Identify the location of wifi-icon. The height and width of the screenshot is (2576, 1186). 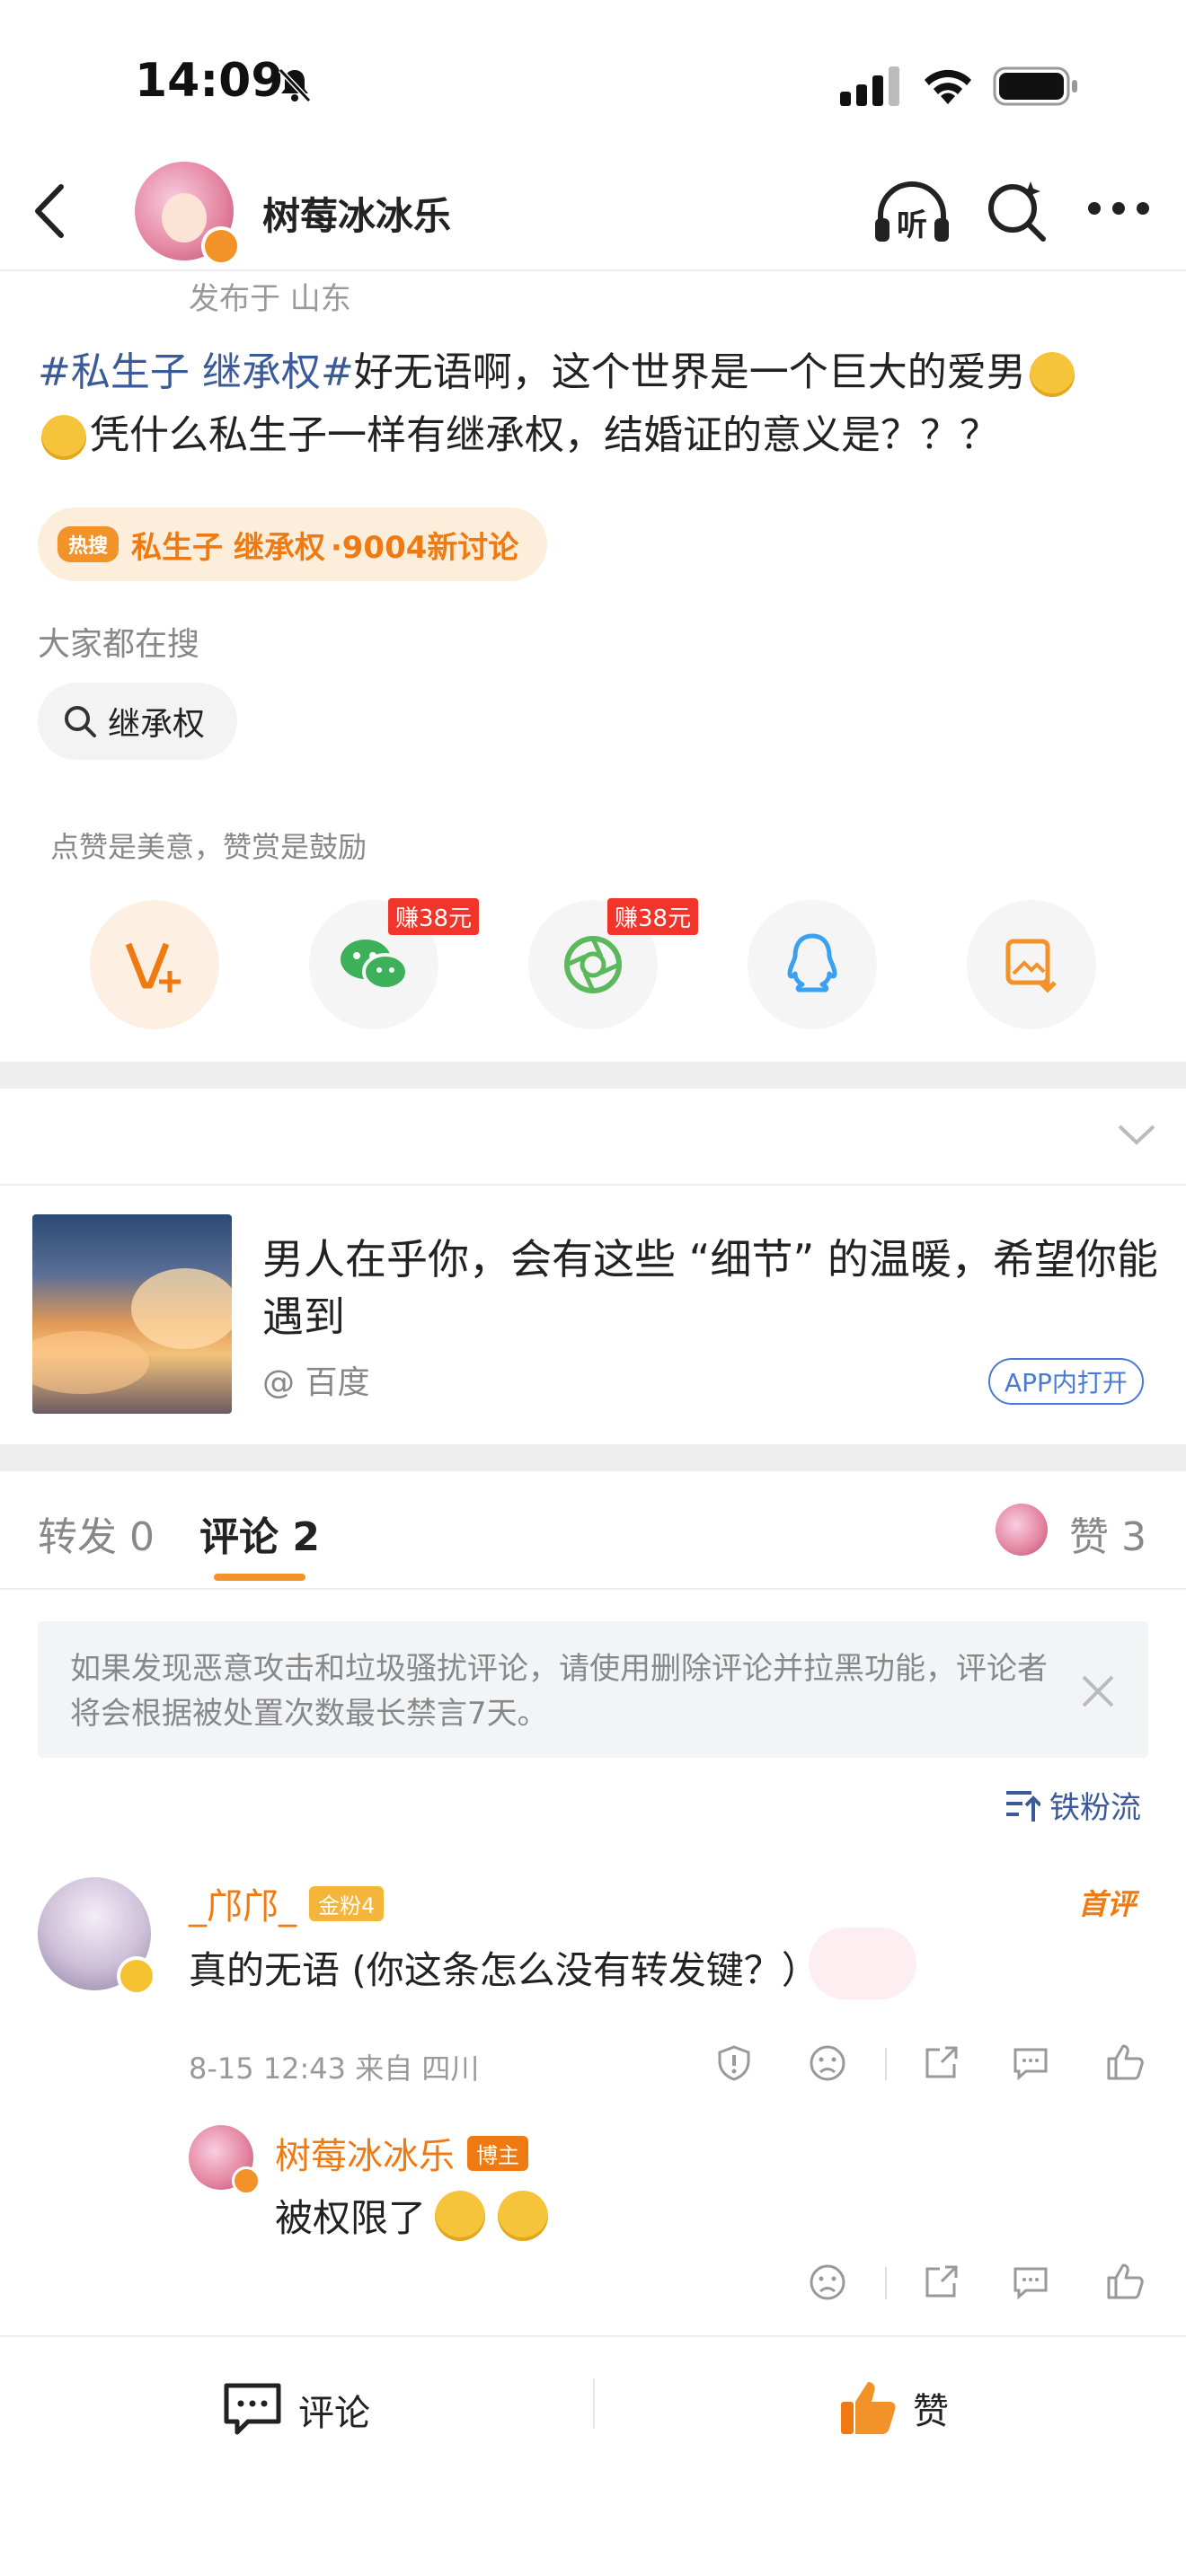
(948, 85).